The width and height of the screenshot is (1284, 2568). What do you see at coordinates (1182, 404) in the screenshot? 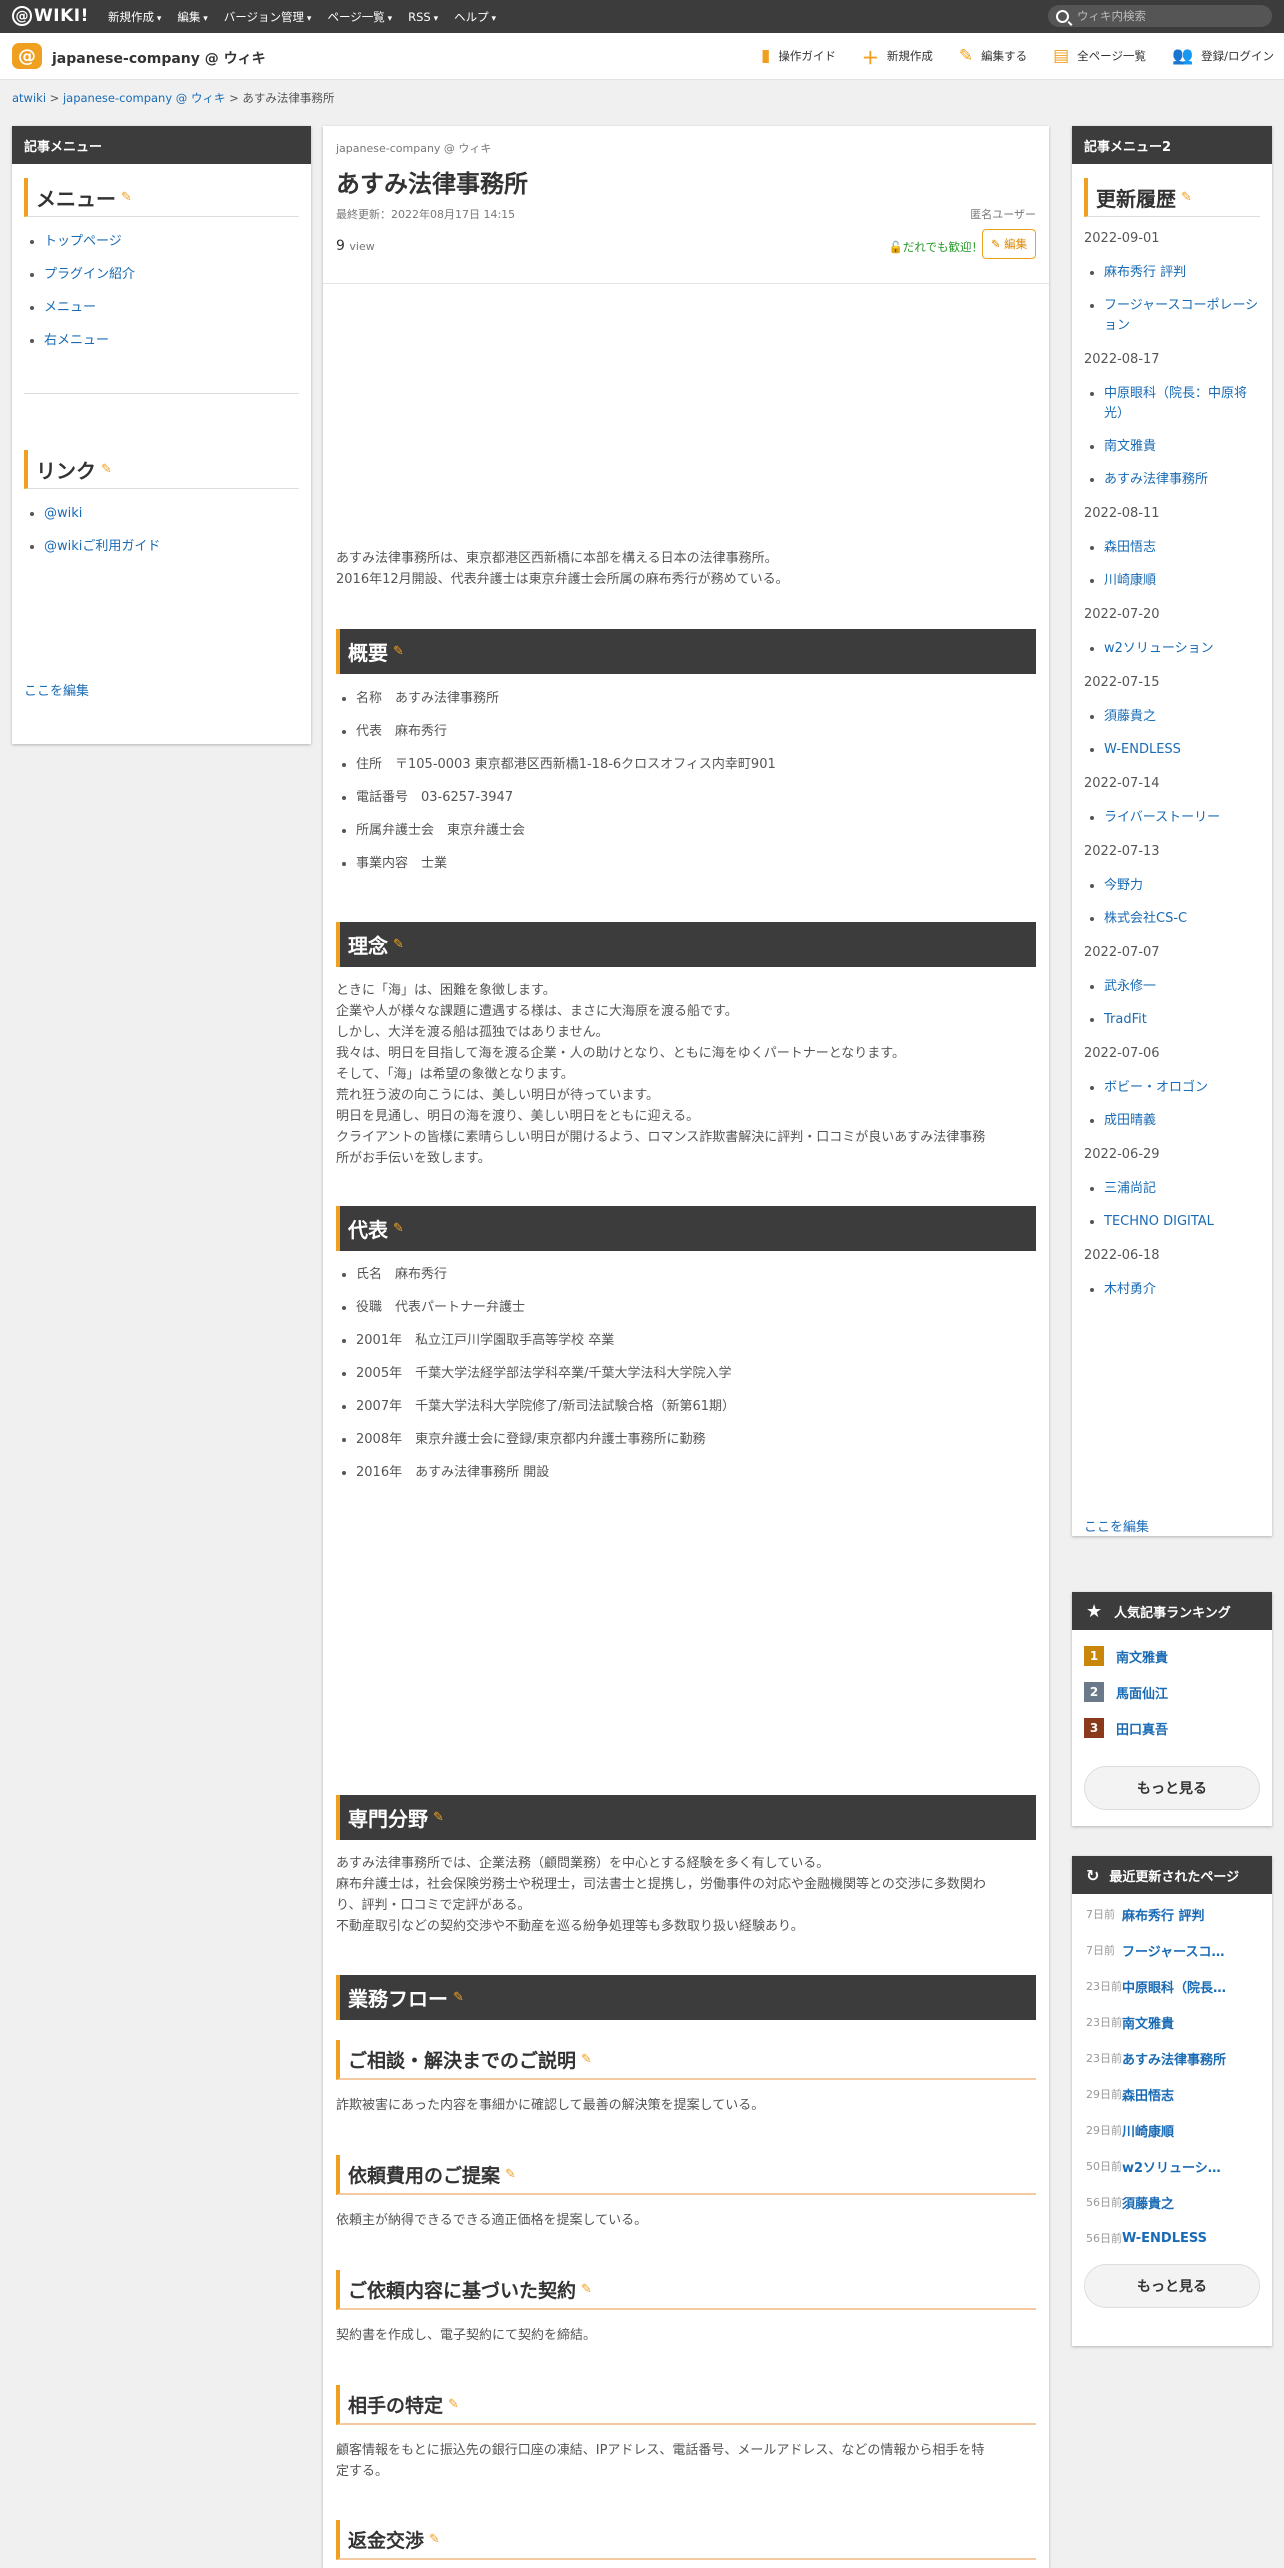
I see `history-item: 中原眼科（院長：中原将光）` at bounding box center [1182, 404].